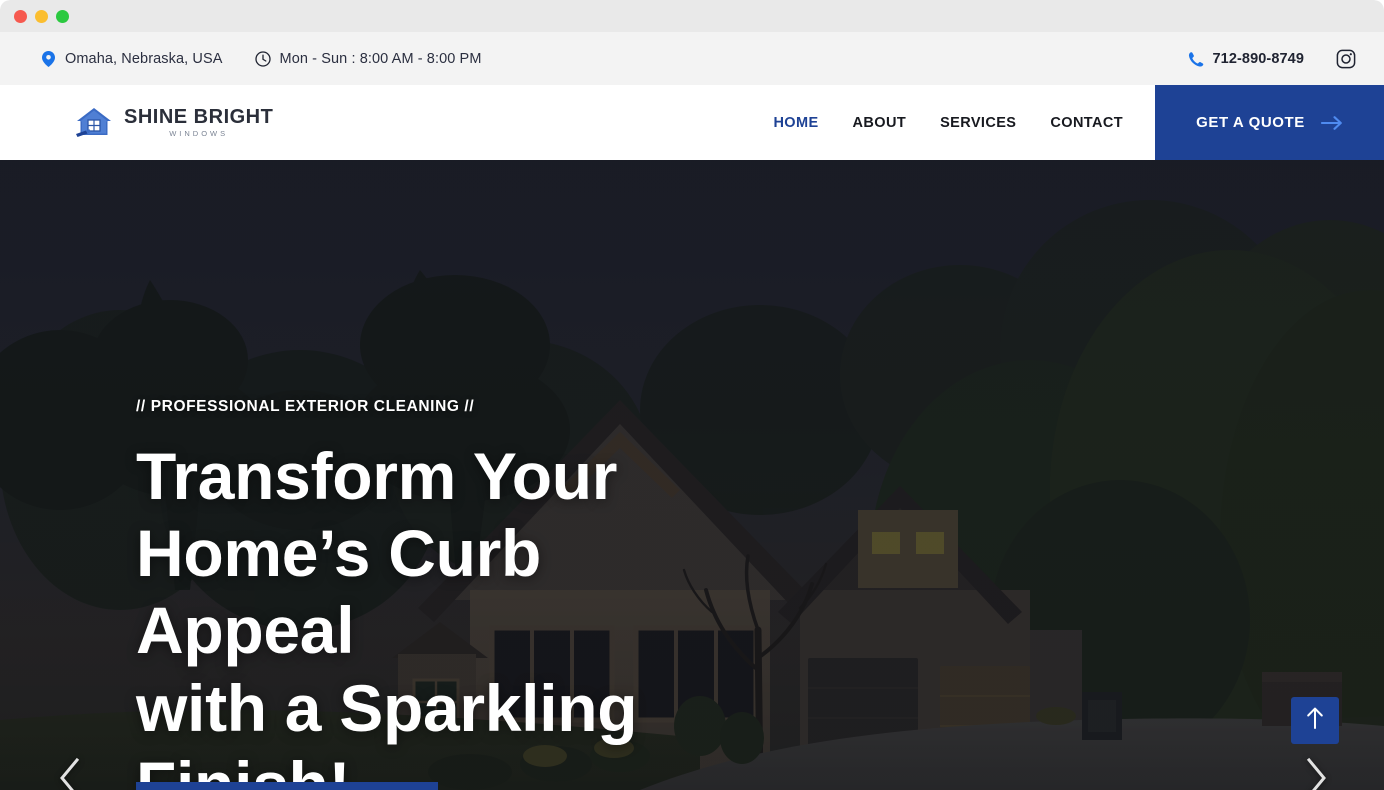 The height and width of the screenshot is (790, 1384). I want to click on nav-item-about: ABOUT, so click(880, 123).